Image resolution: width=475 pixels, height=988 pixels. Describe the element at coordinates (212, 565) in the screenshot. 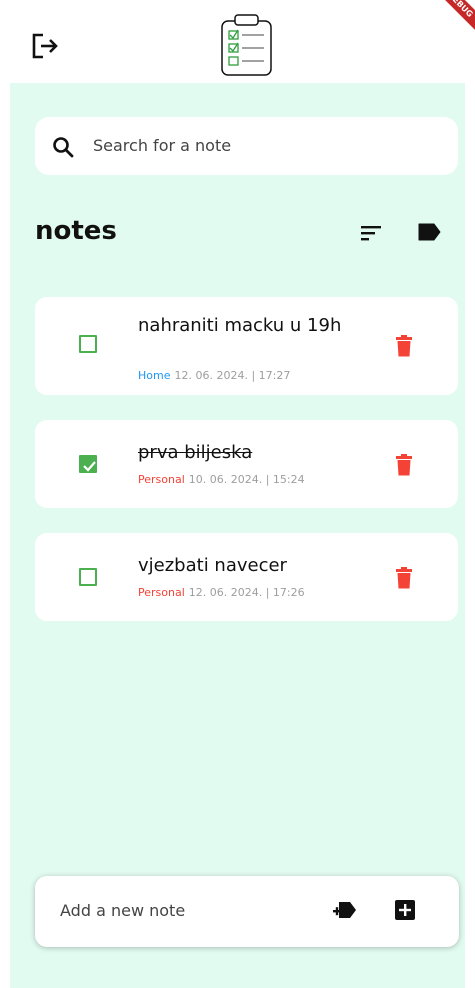

I see `note-text: vjezbati navecer` at that location.